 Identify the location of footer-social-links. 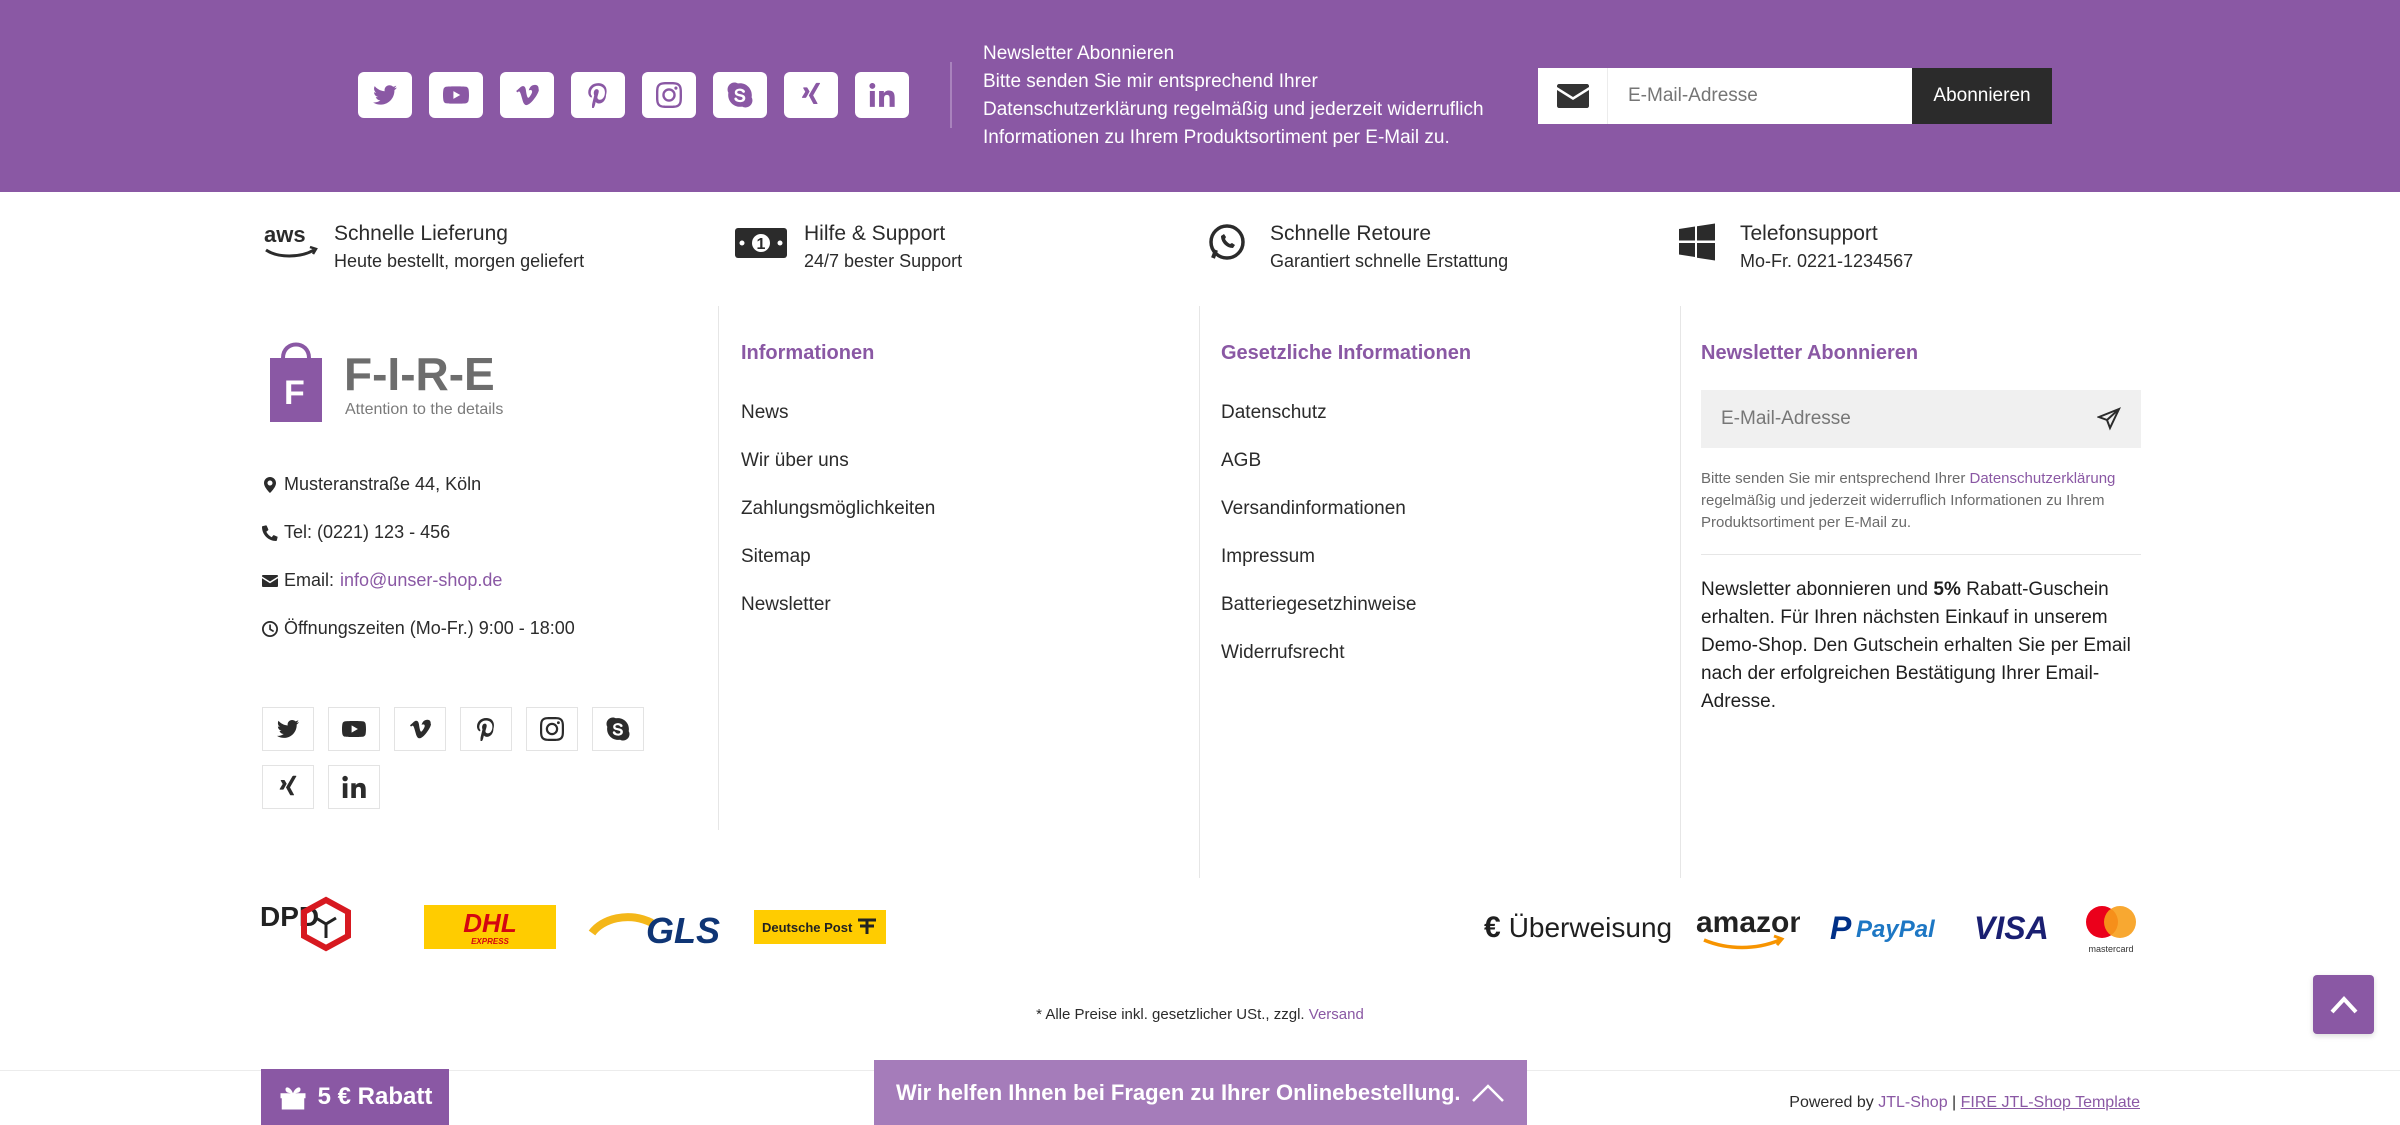
(462, 758).